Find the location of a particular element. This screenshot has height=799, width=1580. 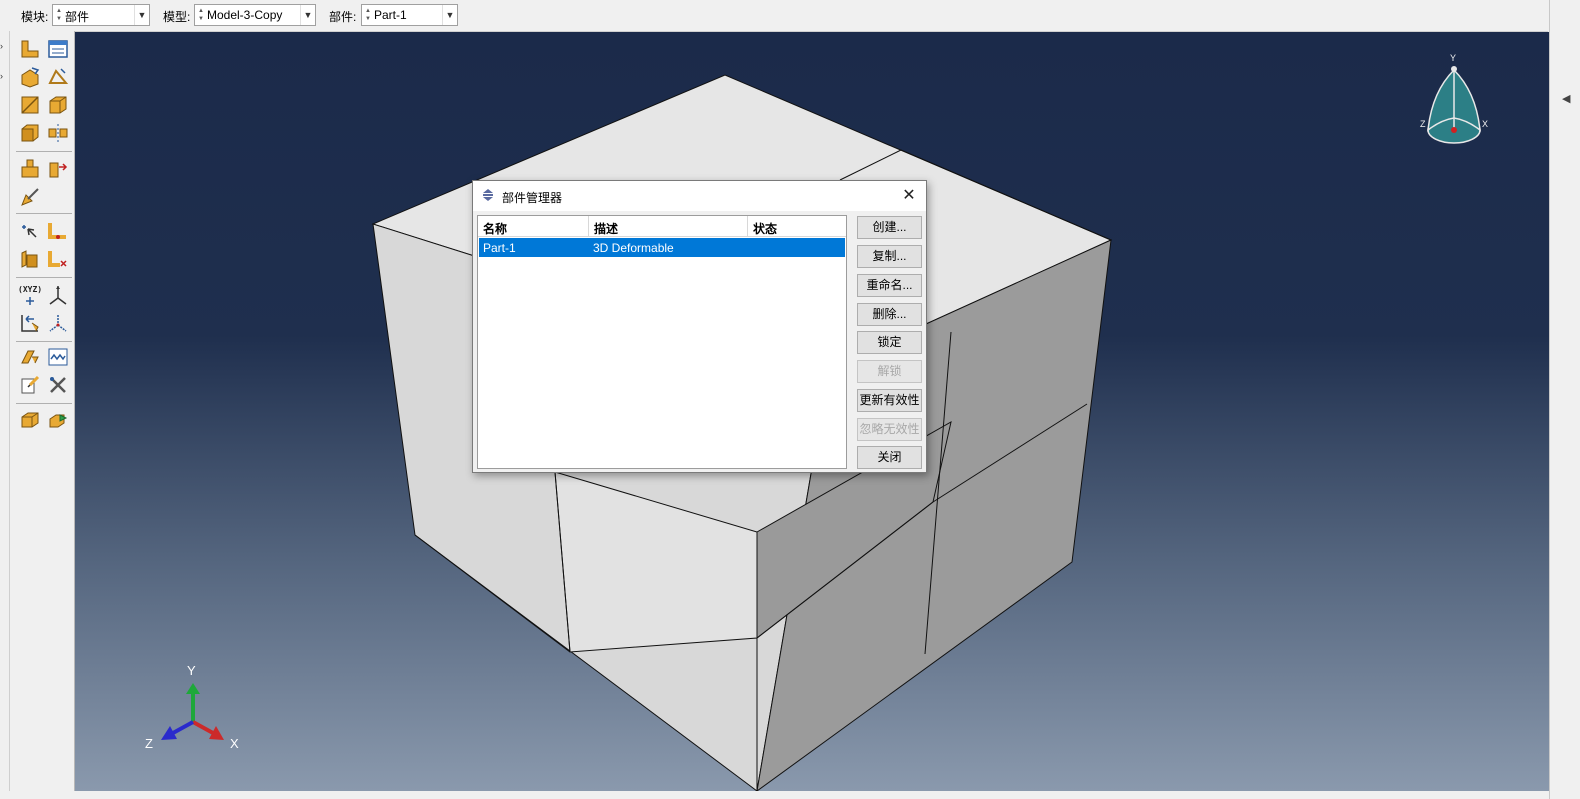

create-shell-icon is located at coordinates (58, 77).